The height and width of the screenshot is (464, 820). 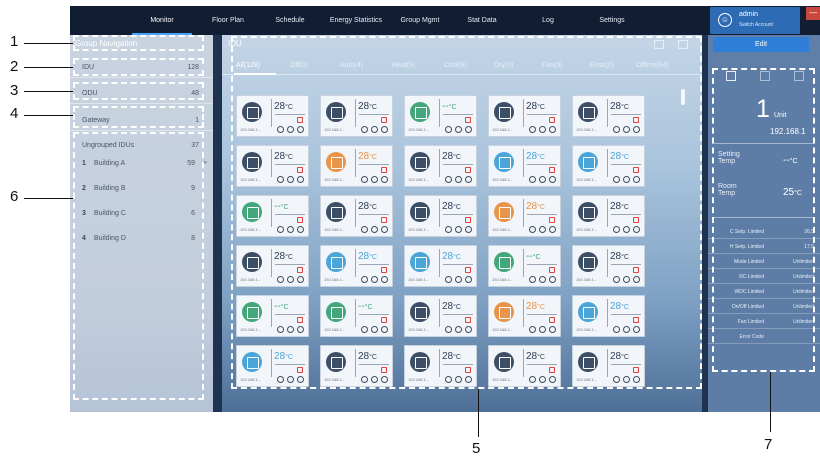 I want to click on callout-3: 3, so click(x=14, y=90).